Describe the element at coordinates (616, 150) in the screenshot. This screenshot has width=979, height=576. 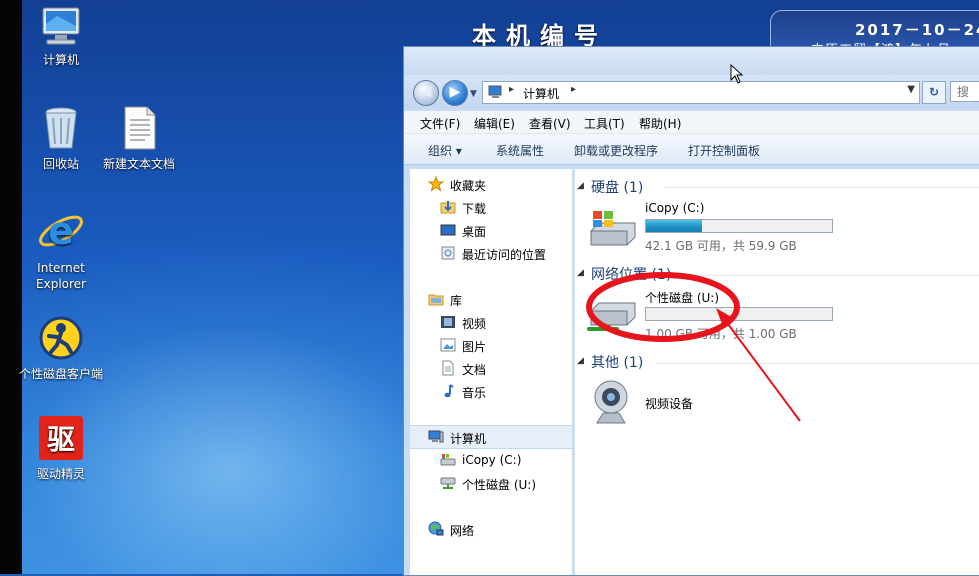
I see `uninstall-program-button: 卸载或更改程序` at that location.